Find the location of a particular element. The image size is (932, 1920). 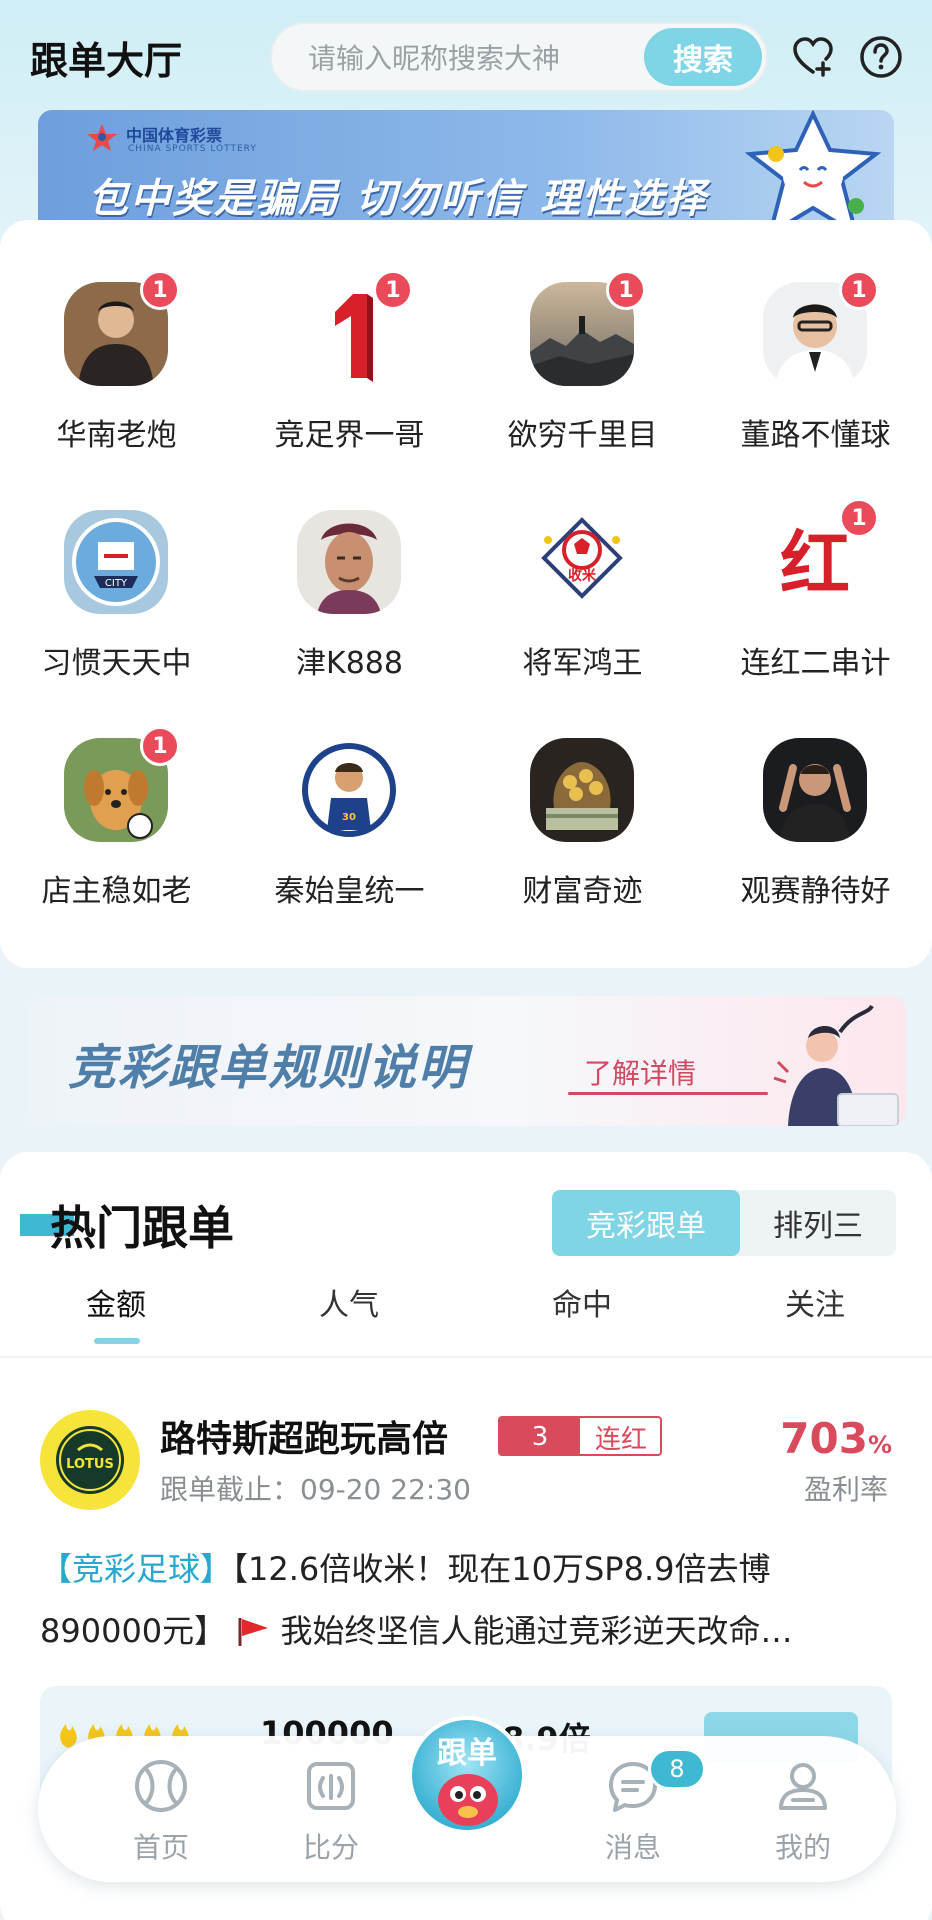

profit-rate: 703% is located at coordinates (836, 1438).